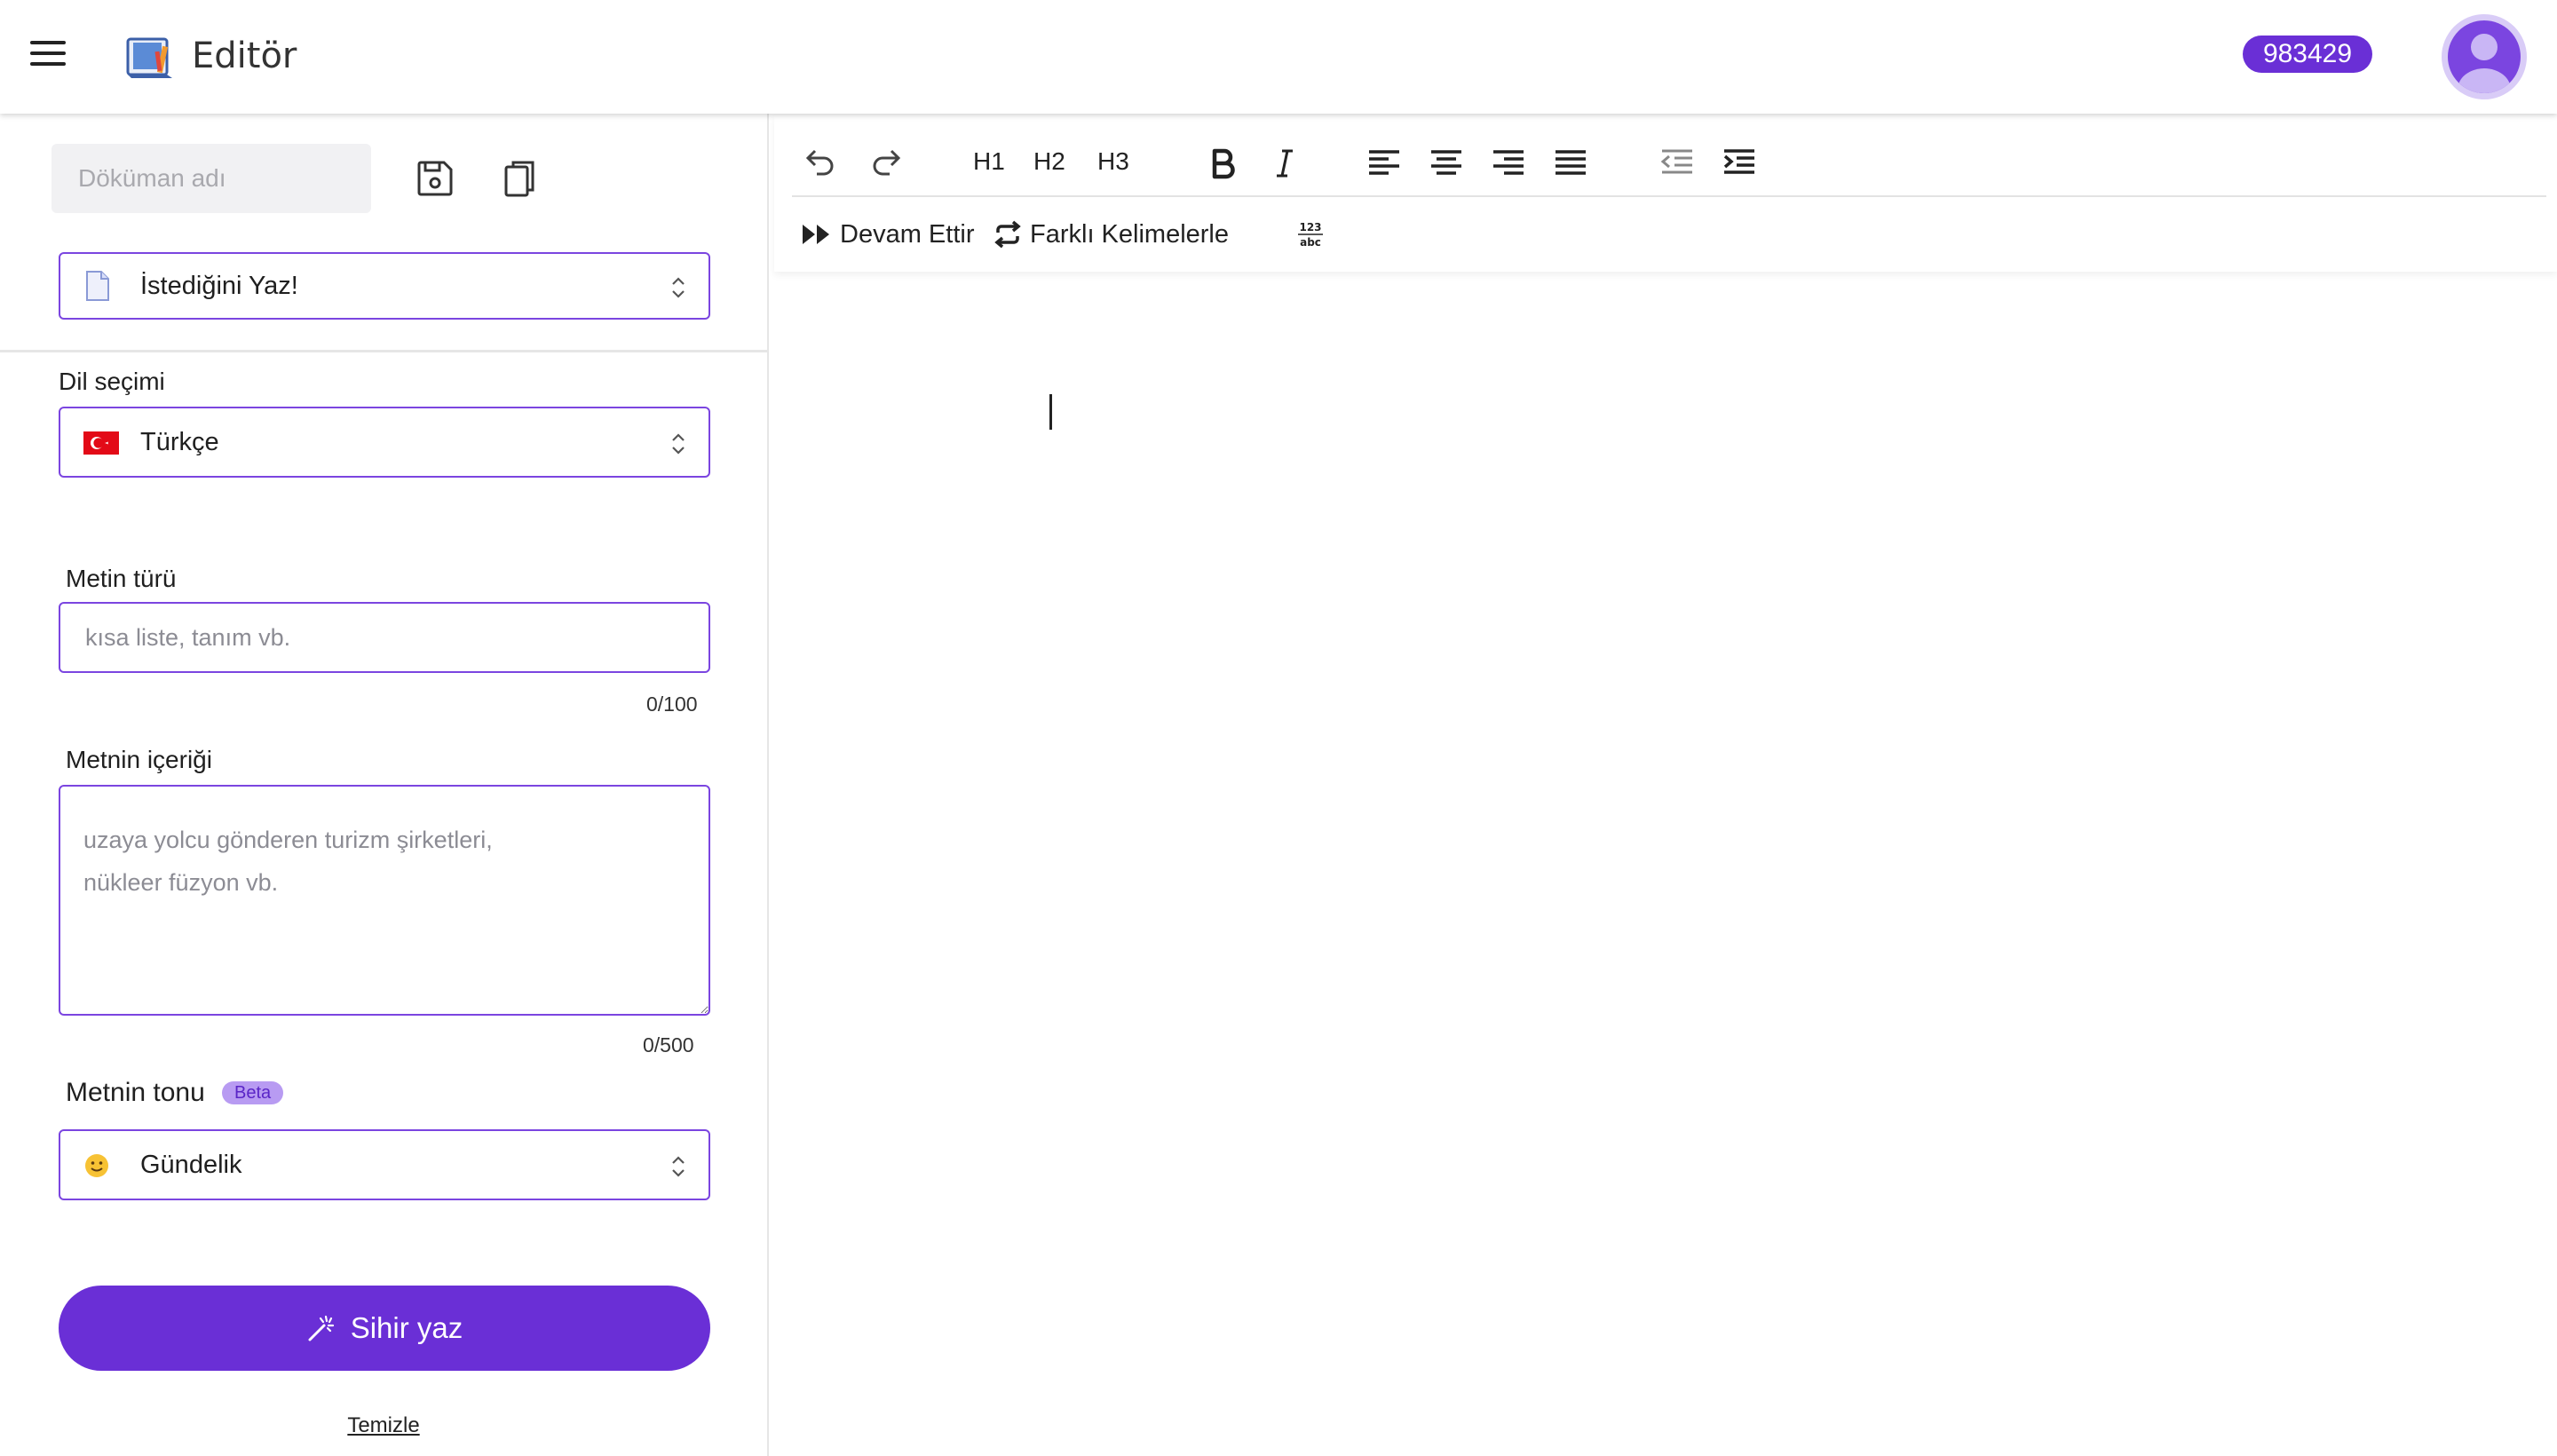 This screenshot has height=1456, width=2557. What do you see at coordinates (48, 57) in the screenshot?
I see `hamburger-menu-icon` at bounding box center [48, 57].